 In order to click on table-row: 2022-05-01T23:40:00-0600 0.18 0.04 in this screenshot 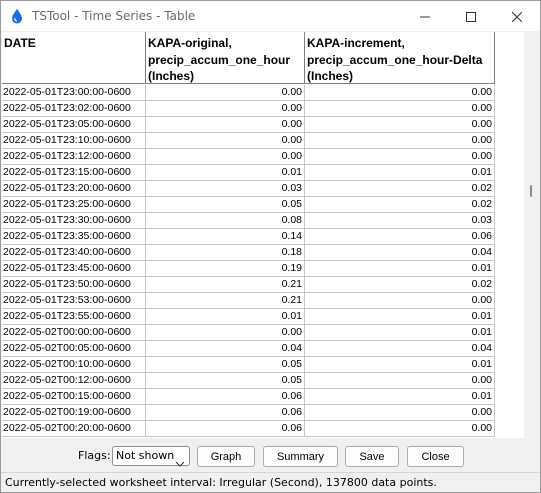, I will do `click(248, 253)`.